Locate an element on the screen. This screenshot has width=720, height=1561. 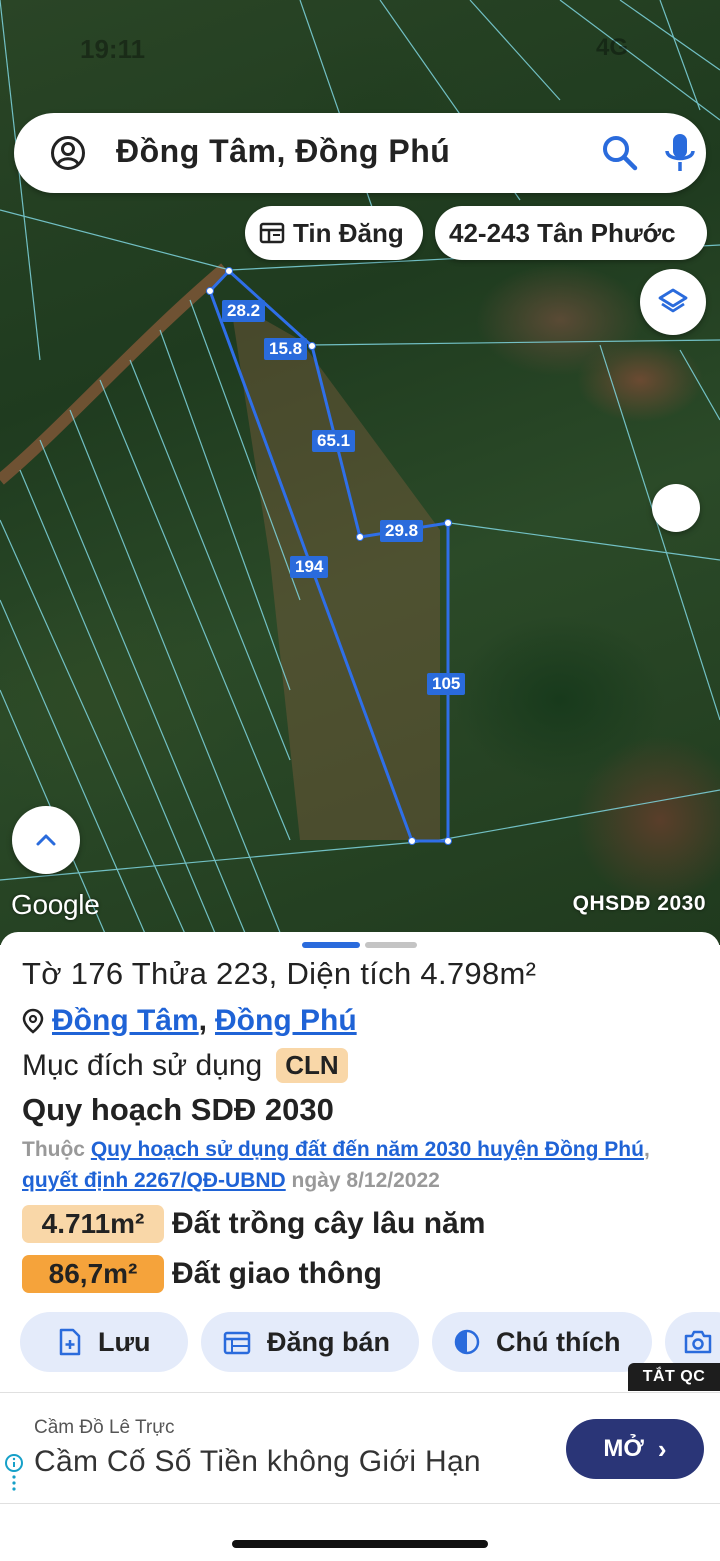
layers-icon is located at coordinates (673, 300).